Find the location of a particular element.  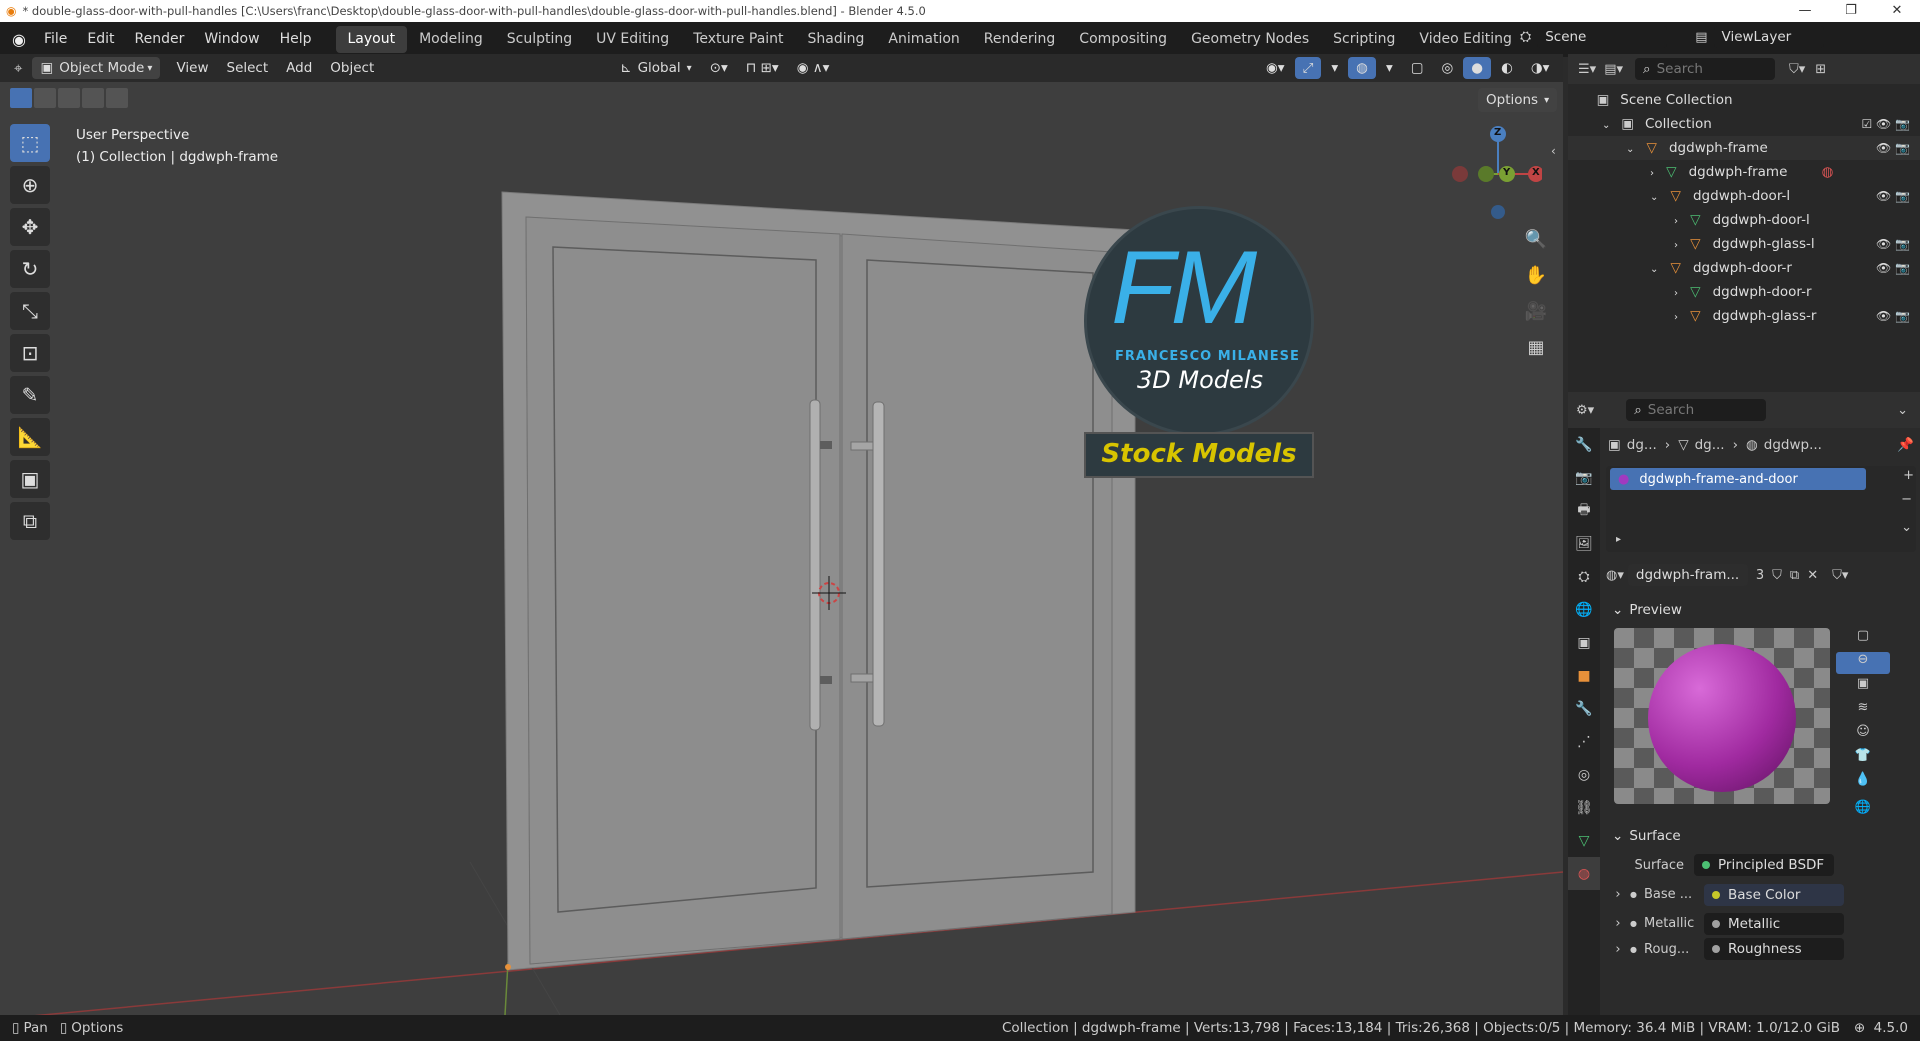

mode-selector: ▣ Object Mode ▾ is located at coordinates (96, 68).